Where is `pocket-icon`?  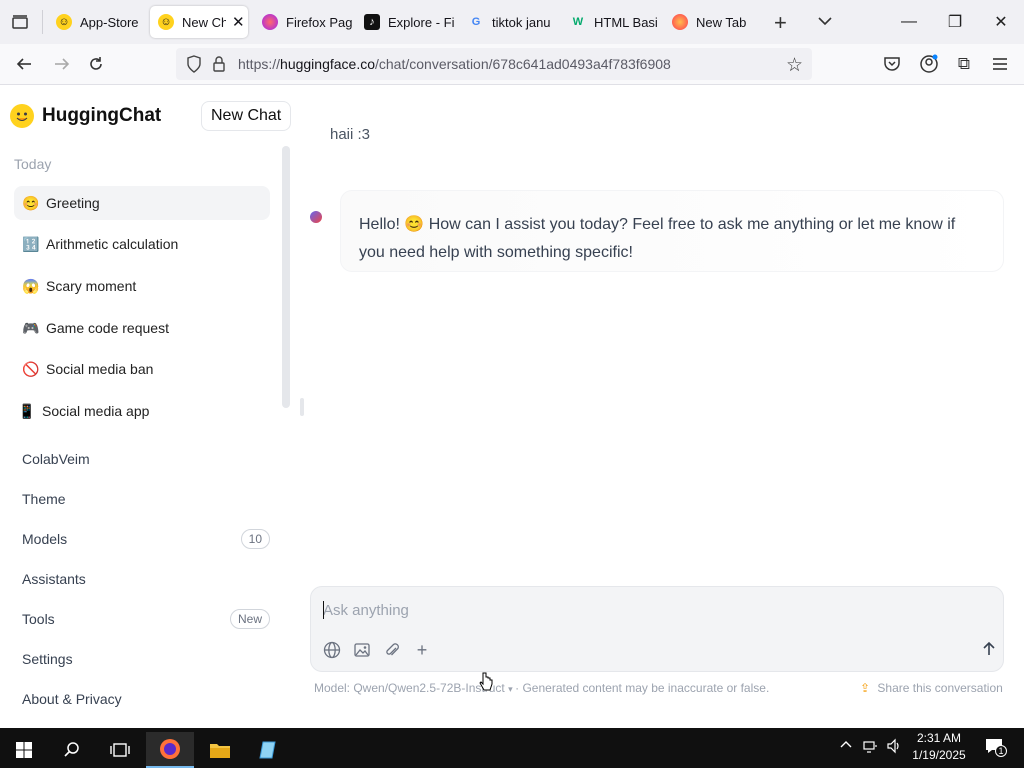
pocket-icon is located at coordinates (892, 64).